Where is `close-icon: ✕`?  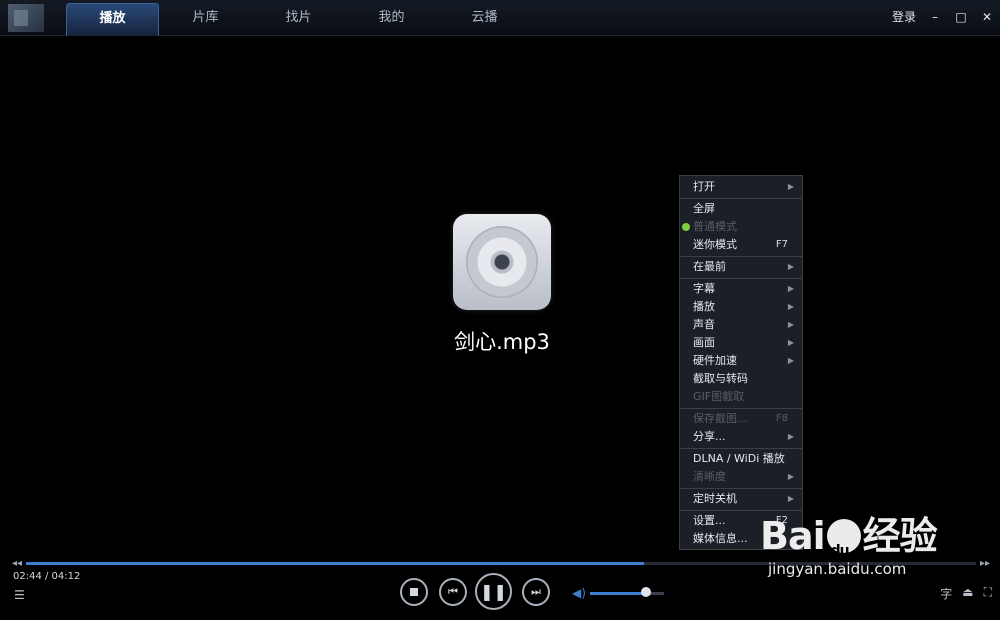
close-icon: ✕ is located at coordinates (987, 17).